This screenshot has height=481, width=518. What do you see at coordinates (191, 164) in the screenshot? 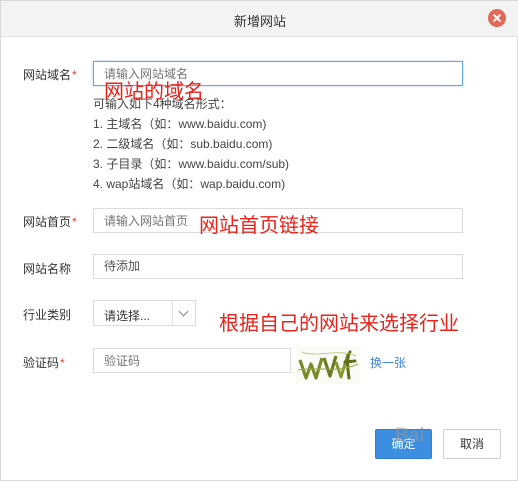
I see `domain-hint-item: 3. 子目录（如：www.baidu.com/sub)` at bounding box center [191, 164].